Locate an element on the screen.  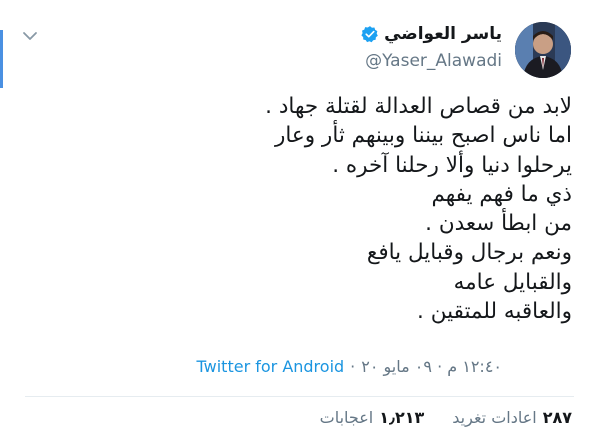
likes-label: اعجابات is located at coordinates (346, 417).